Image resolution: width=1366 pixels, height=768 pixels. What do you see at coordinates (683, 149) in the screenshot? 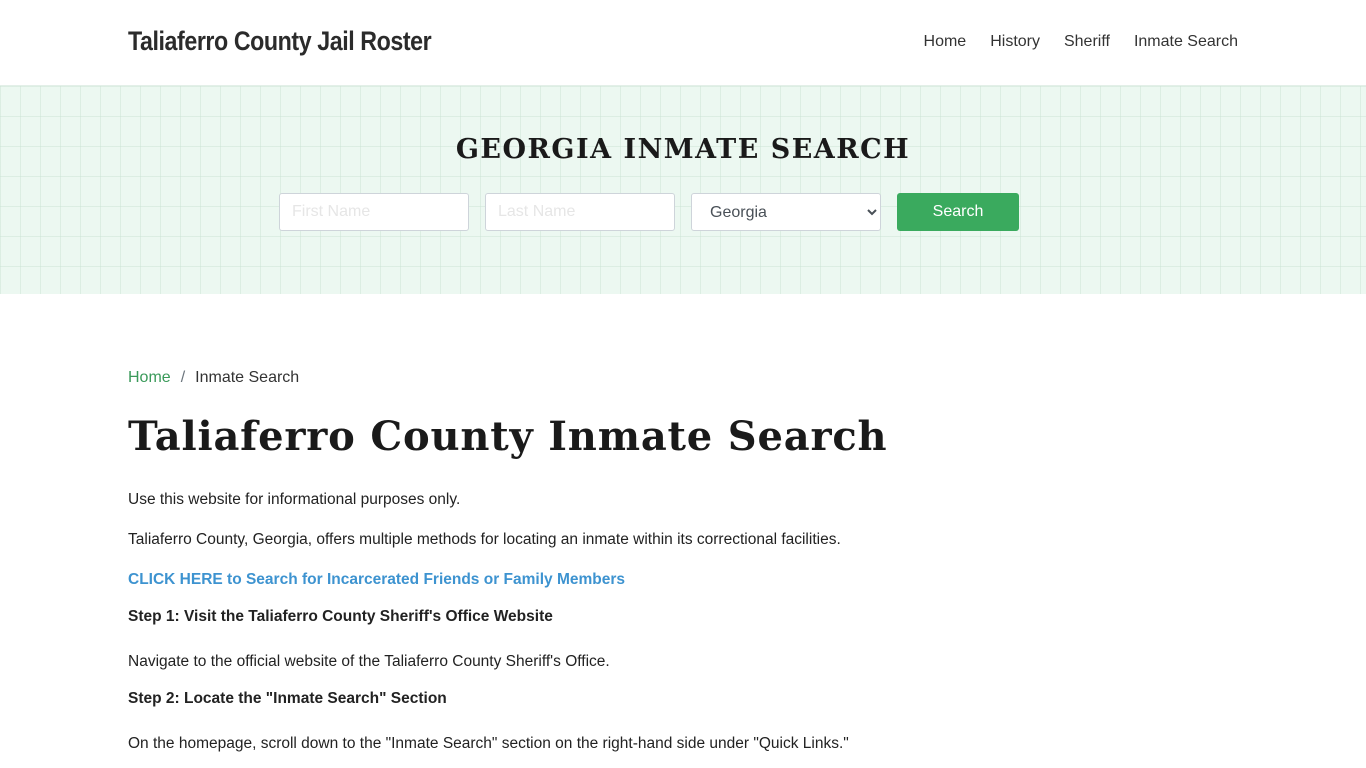
I see `hero-title: GEORGIA INMATE SEARCH` at bounding box center [683, 149].